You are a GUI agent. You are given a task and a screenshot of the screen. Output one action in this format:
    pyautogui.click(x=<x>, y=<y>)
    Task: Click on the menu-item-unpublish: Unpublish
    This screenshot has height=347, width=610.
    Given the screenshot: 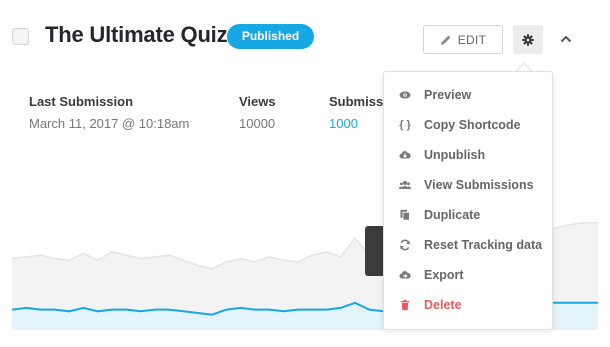 What is the action you would take?
    pyautogui.click(x=469, y=155)
    